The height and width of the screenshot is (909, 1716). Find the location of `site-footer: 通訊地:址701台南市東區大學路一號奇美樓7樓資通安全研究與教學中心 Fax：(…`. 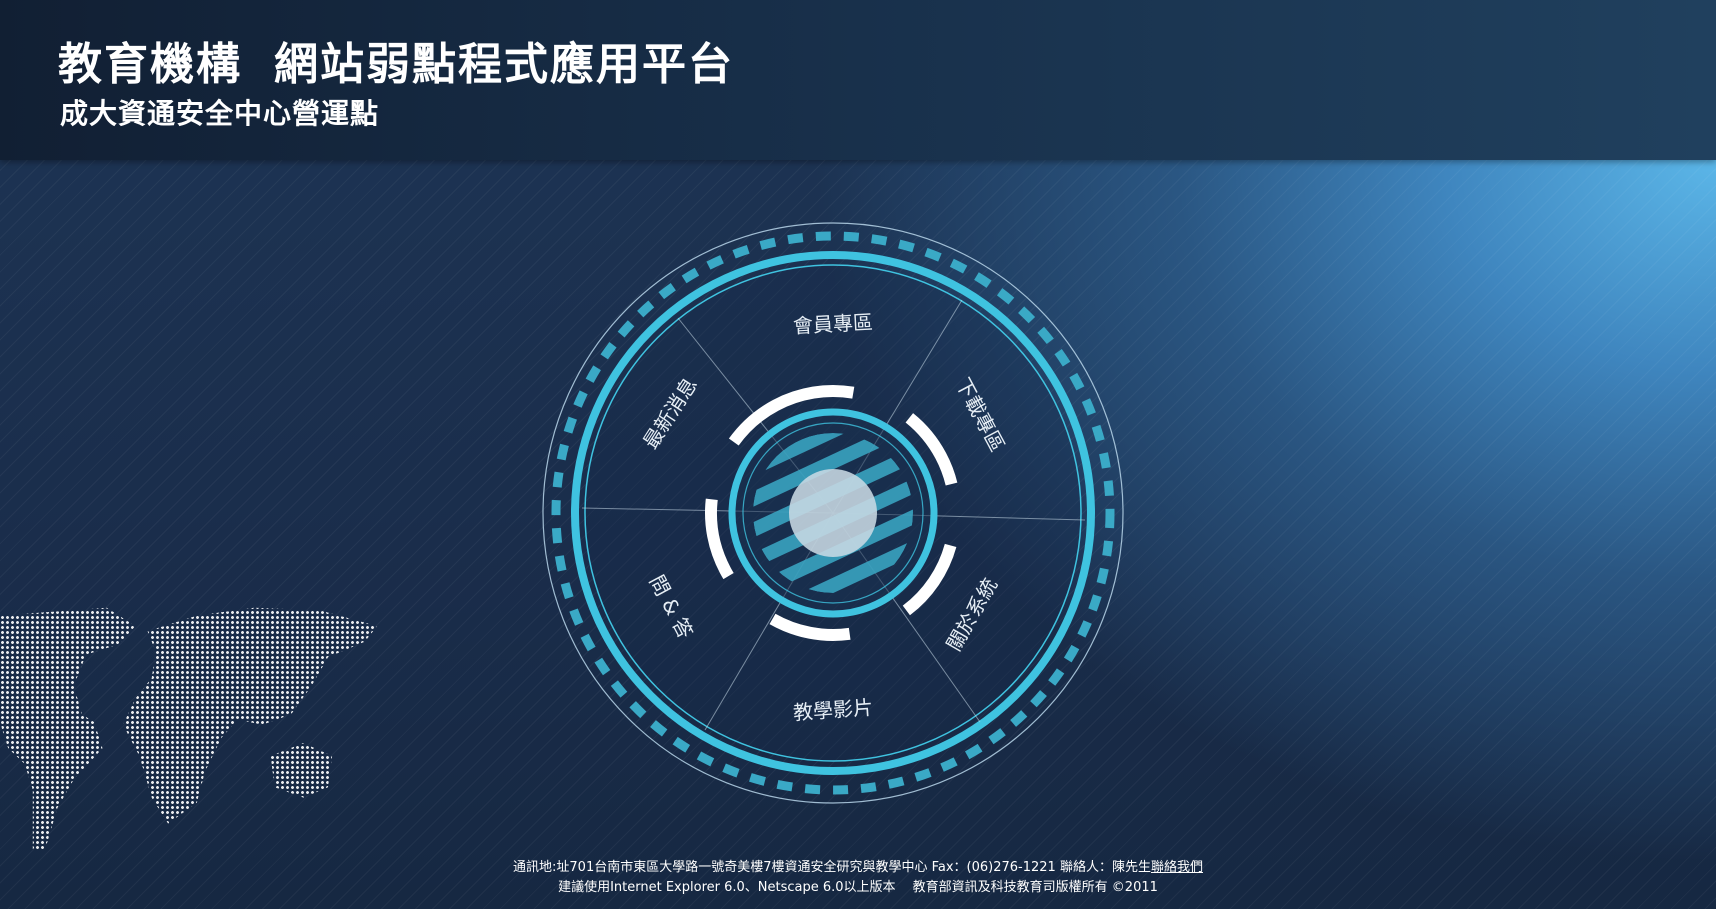

site-footer: 通訊地:址701台南市東區大學路一號奇美樓7樓資通安全研究與教學中心 Fax：(… is located at coordinates (858, 878).